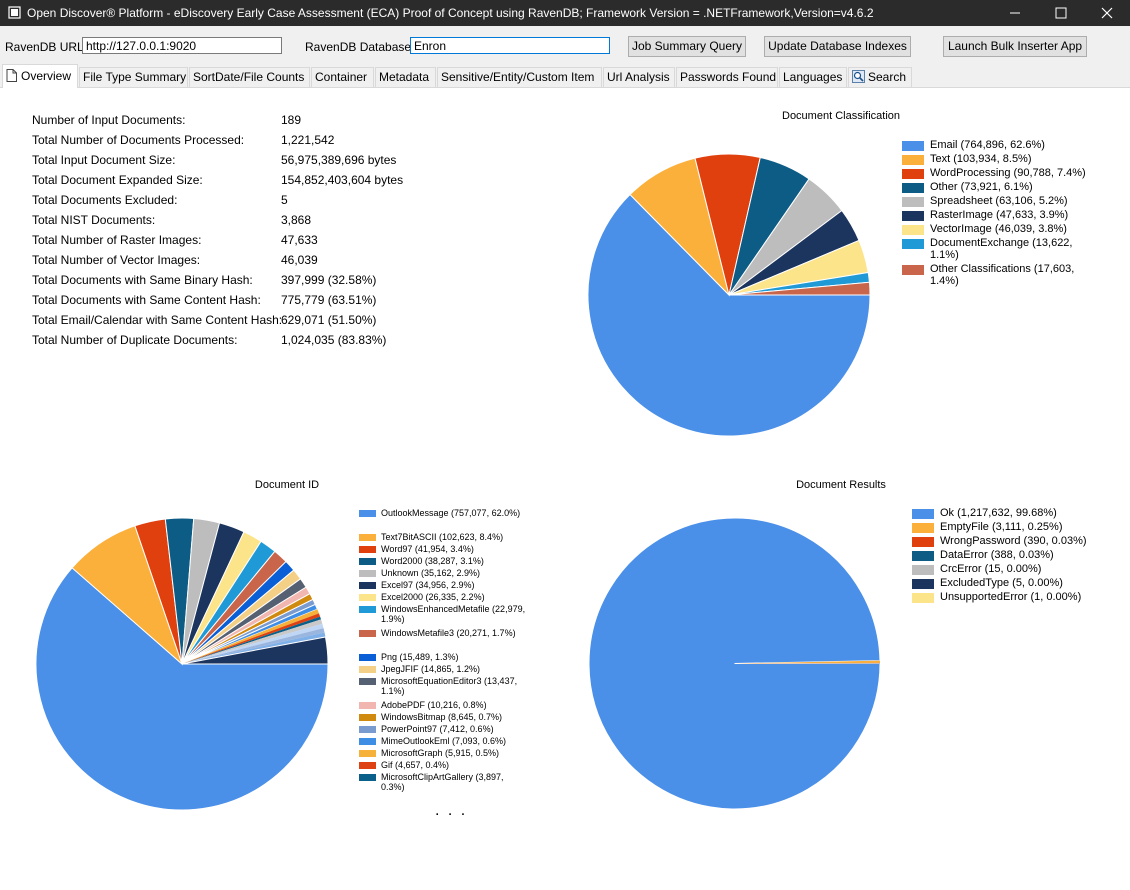  Describe the element at coordinates (428, 585) in the screenshot. I see `legend-label: Excel97 (34,956, 2.9%)` at that location.